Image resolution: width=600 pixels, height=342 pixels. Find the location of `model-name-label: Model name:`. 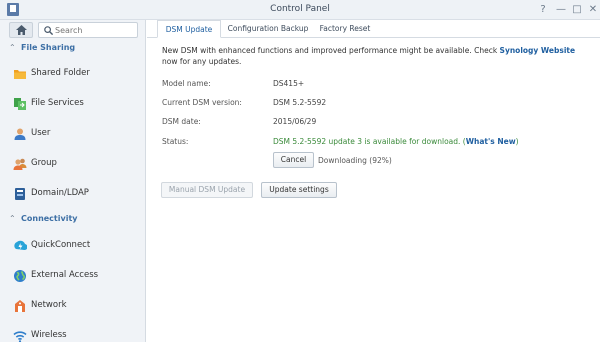

model-name-label: Model name: is located at coordinates (186, 83).